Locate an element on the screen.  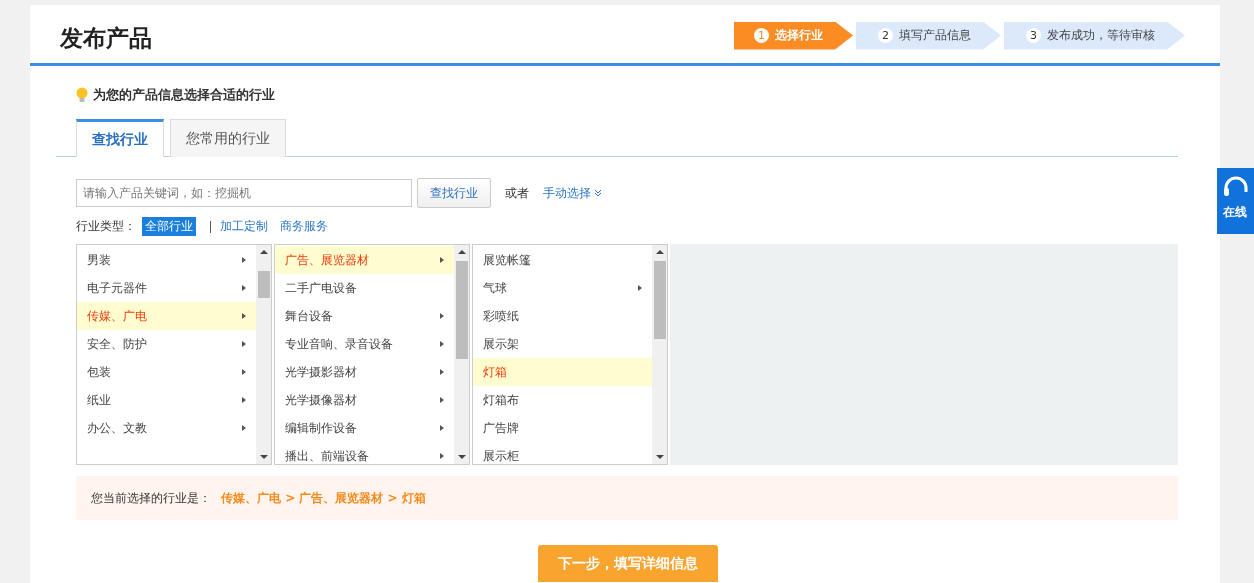
category-item: 传媒、广电 is located at coordinates (166, 316).